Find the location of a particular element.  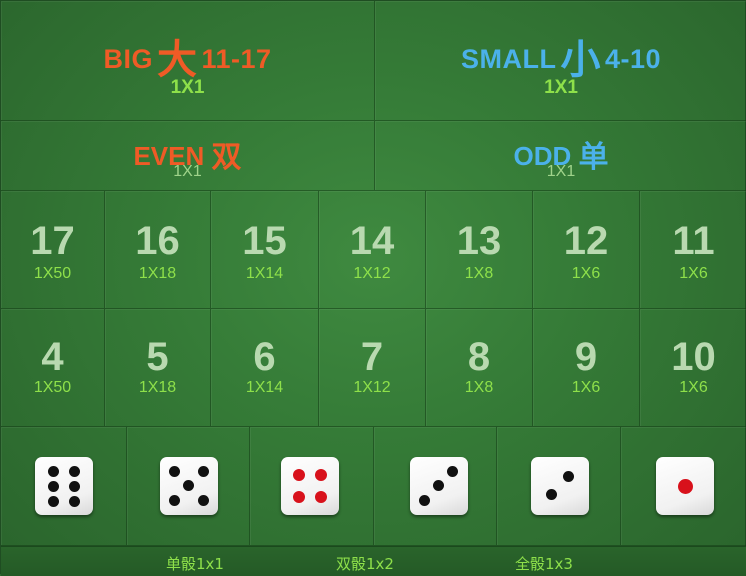

total-number: 16 is located at coordinates (157, 241).